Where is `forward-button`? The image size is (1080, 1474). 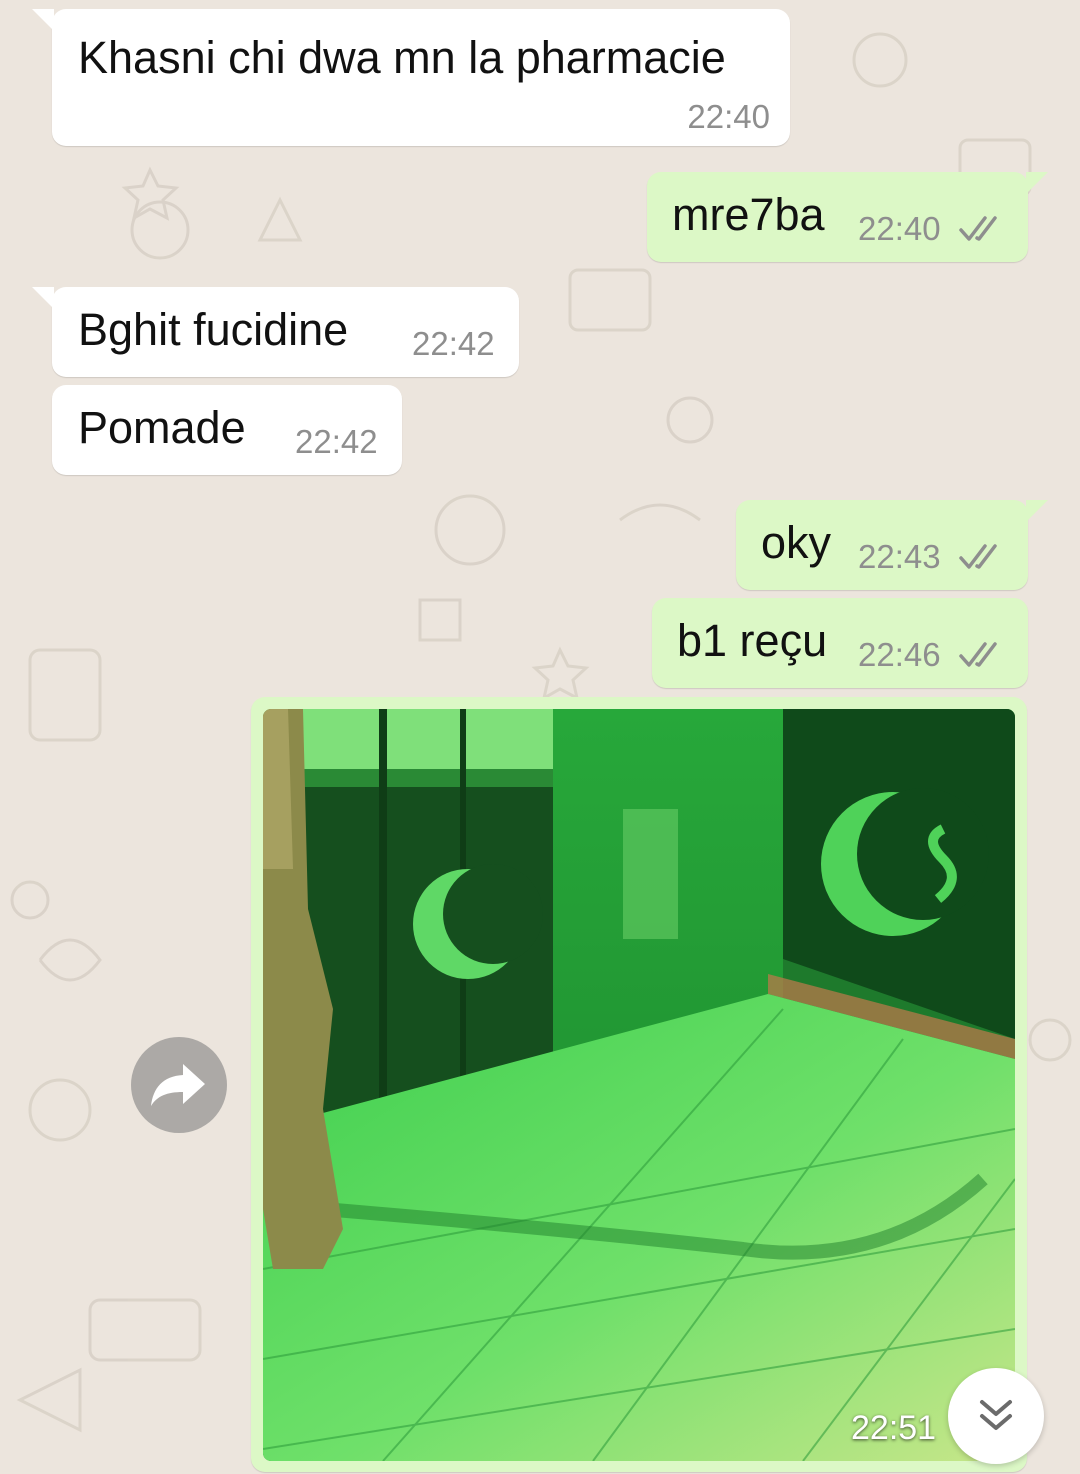
forward-button is located at coordinates (179, 1085).